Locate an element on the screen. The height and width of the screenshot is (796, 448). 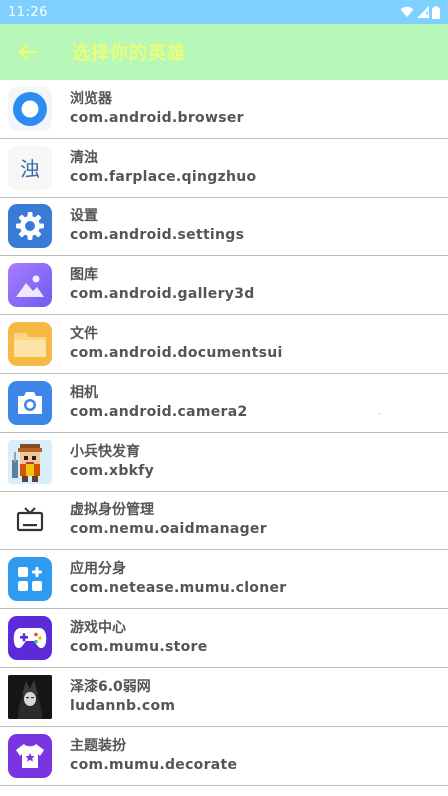
list-item: 相机 com.android.camera2 is located at coordinates (224, 403).